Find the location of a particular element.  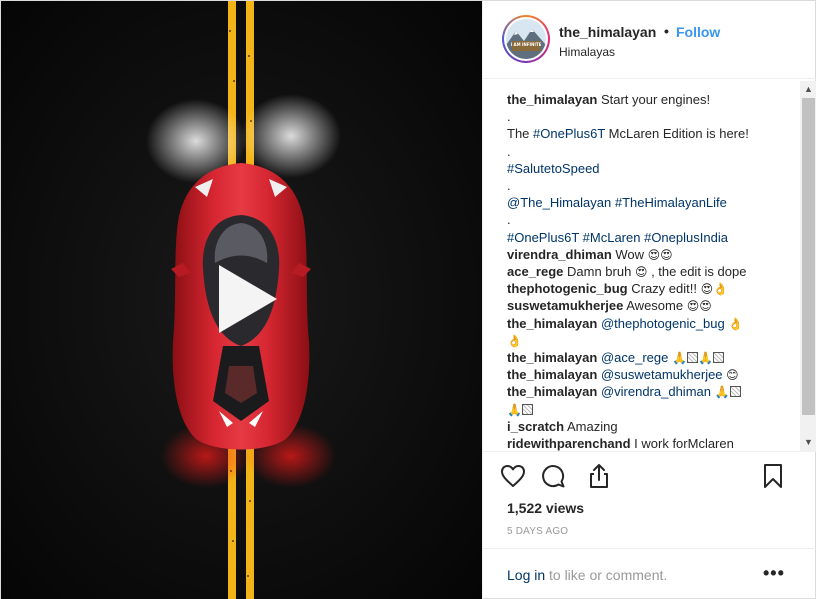

comment-username: suswetamukherjee is located at coordinates (565, 305).